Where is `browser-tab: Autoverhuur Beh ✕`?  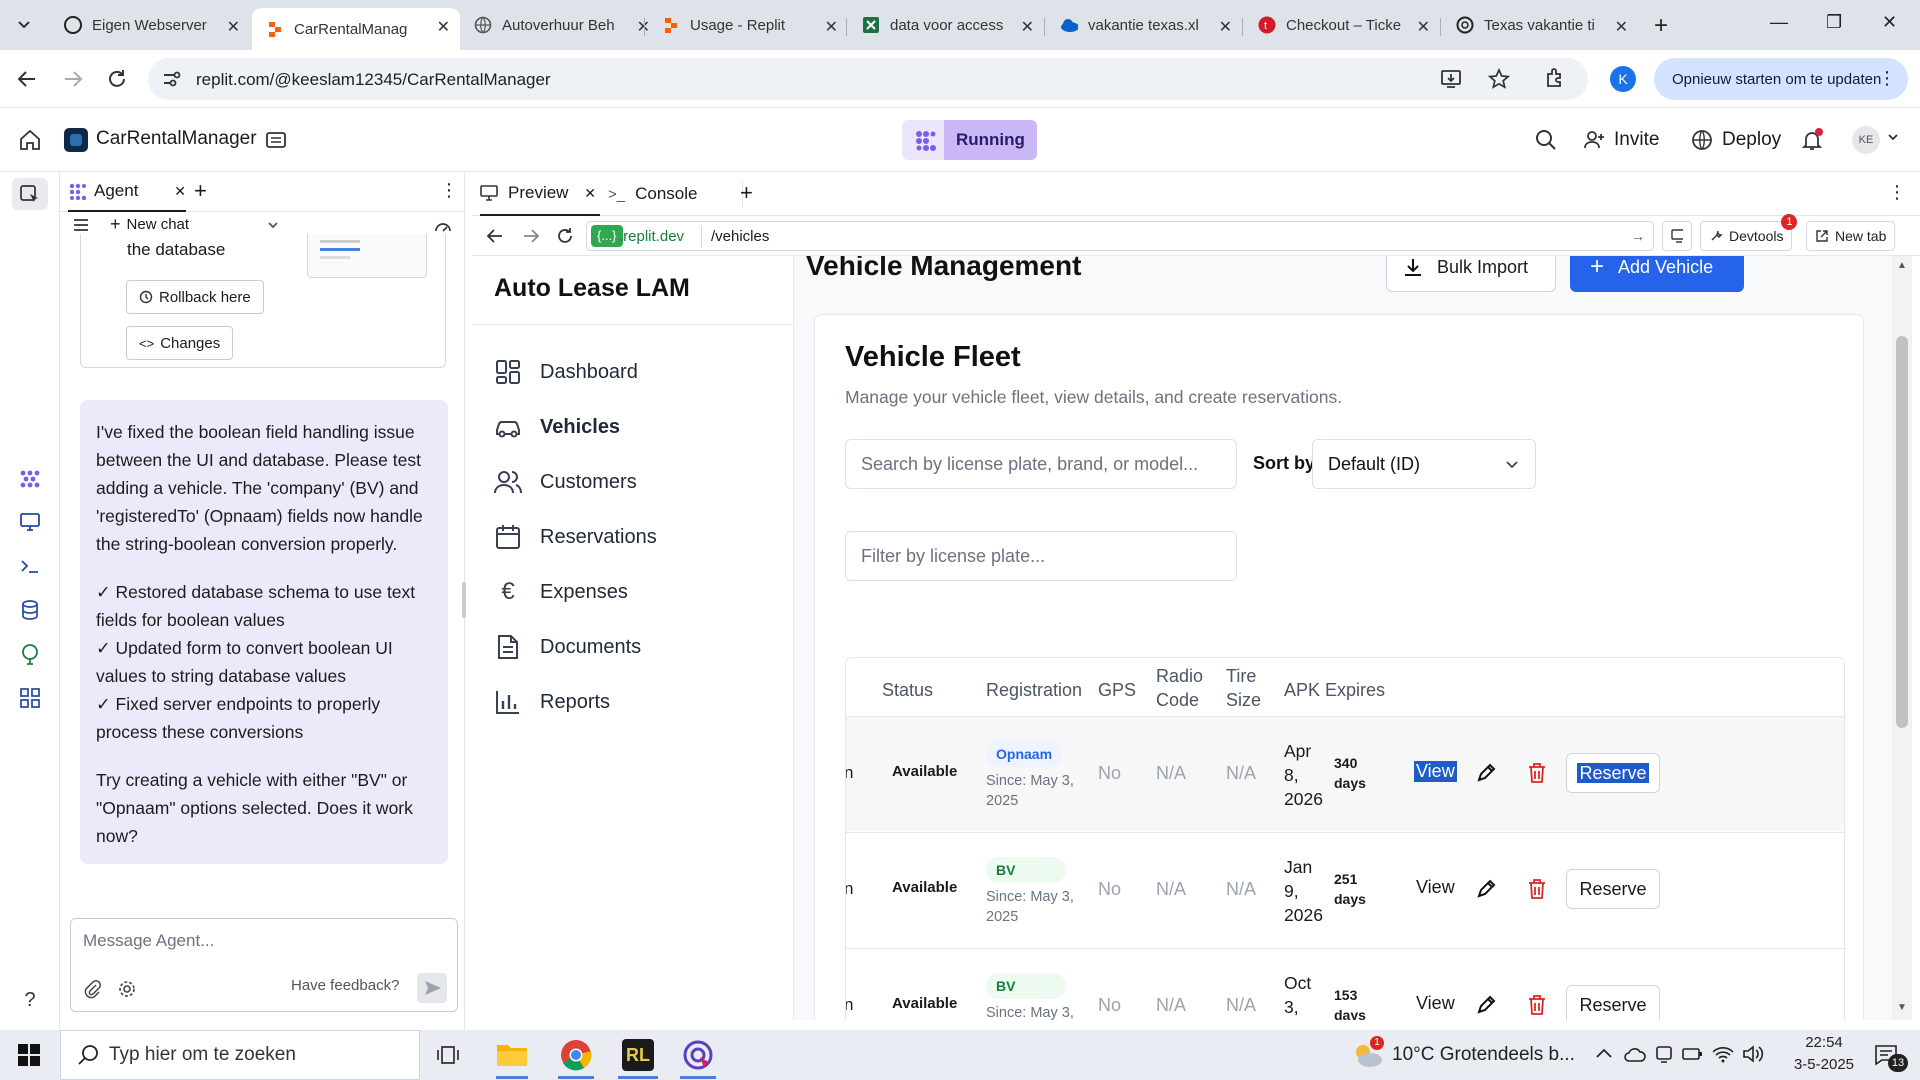 browser-tab: Autoverhuur Beh ✕ is located at coordinates (560, 25).